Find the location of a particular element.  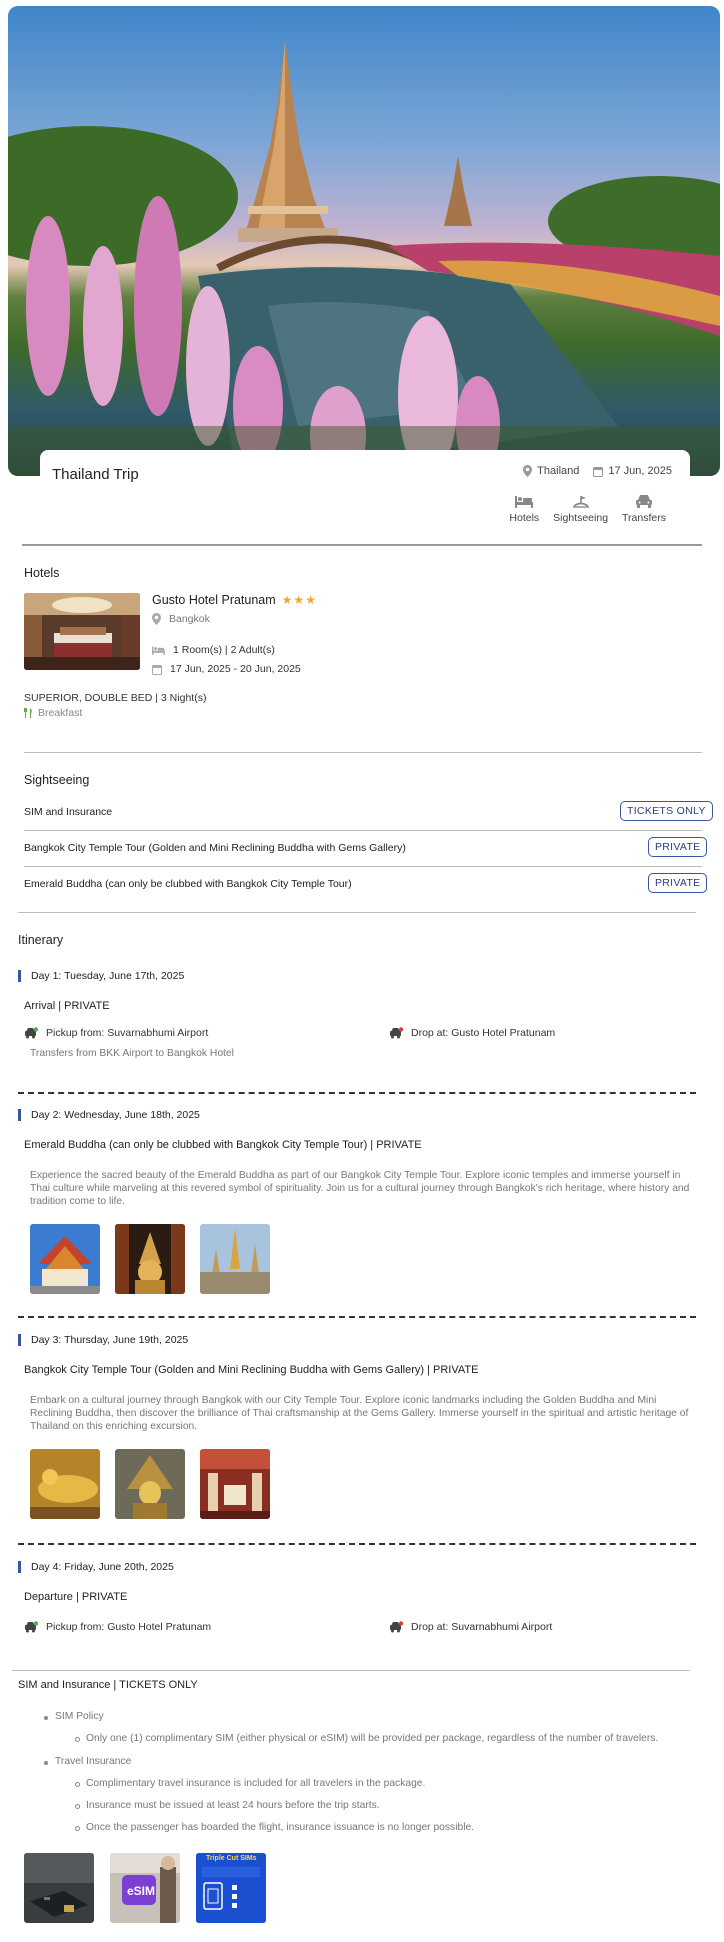

day-2-date: Day 2: Wednesday, June 18th, 2025 is located at coordinates (115, 1115).